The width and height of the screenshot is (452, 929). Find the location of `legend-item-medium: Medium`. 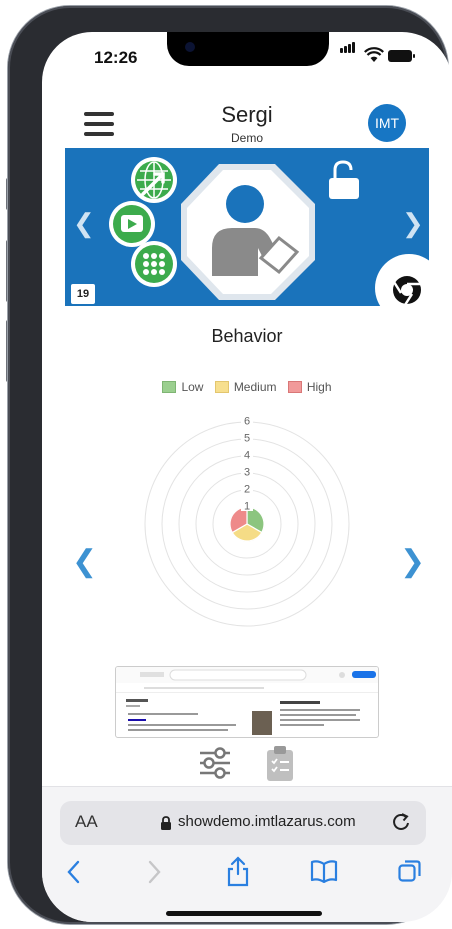

legend-item-medium: Medium is located at coordinates (245, 387).